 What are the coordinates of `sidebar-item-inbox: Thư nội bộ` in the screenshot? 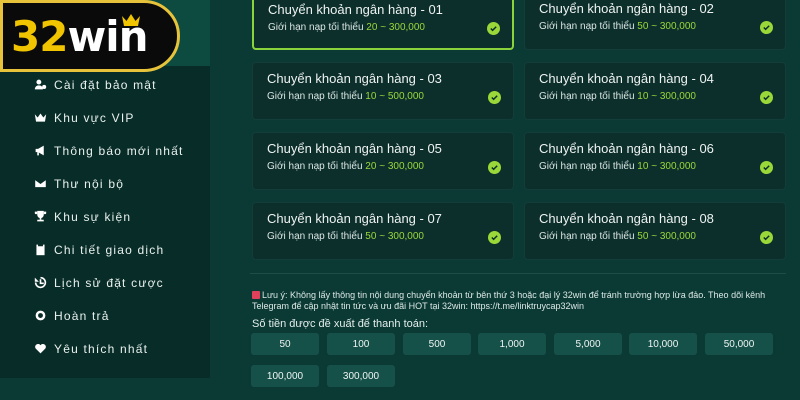 It's located at (105, 183).